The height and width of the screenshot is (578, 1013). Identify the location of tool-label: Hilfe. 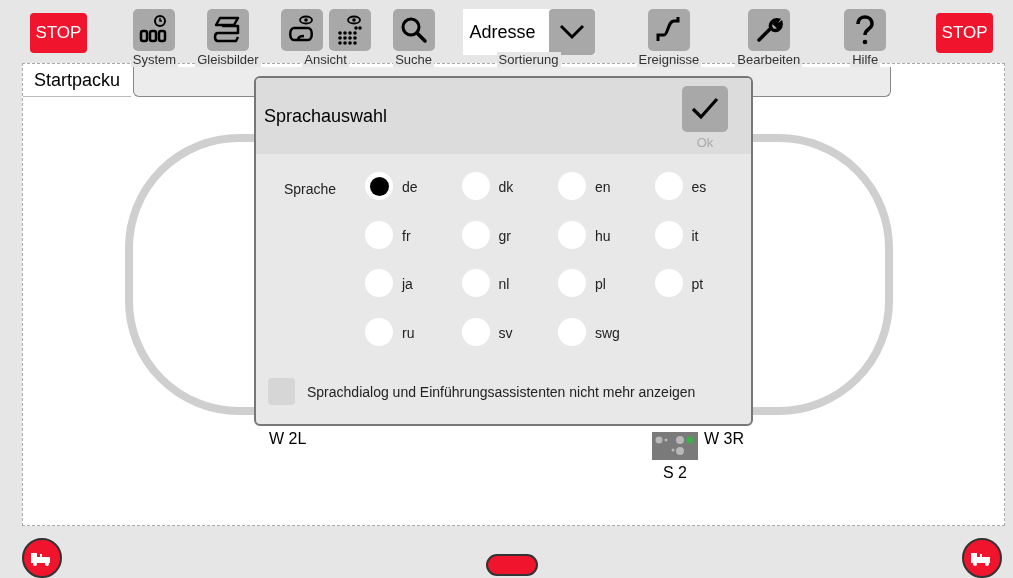
(865, 59).